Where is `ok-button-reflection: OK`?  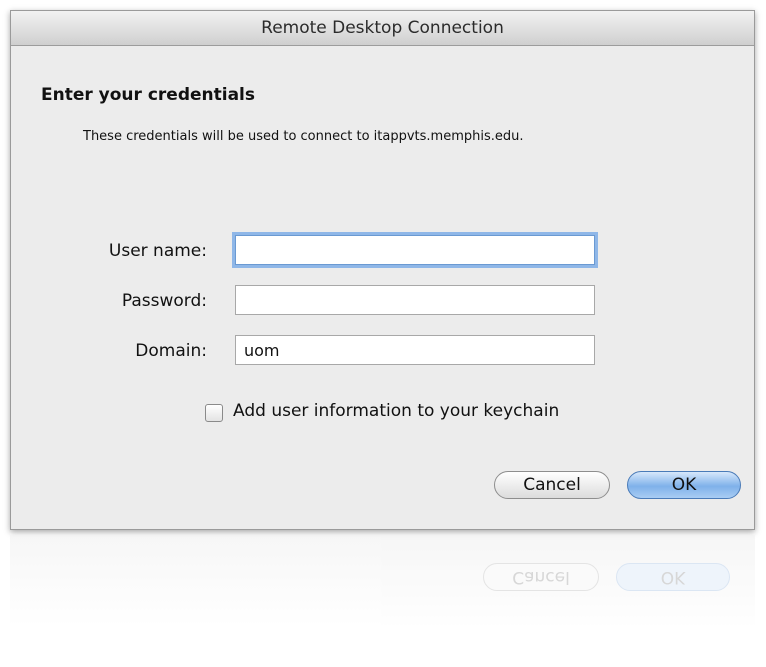 ok-button-reflection: OK is located at coordinates (673, 577).